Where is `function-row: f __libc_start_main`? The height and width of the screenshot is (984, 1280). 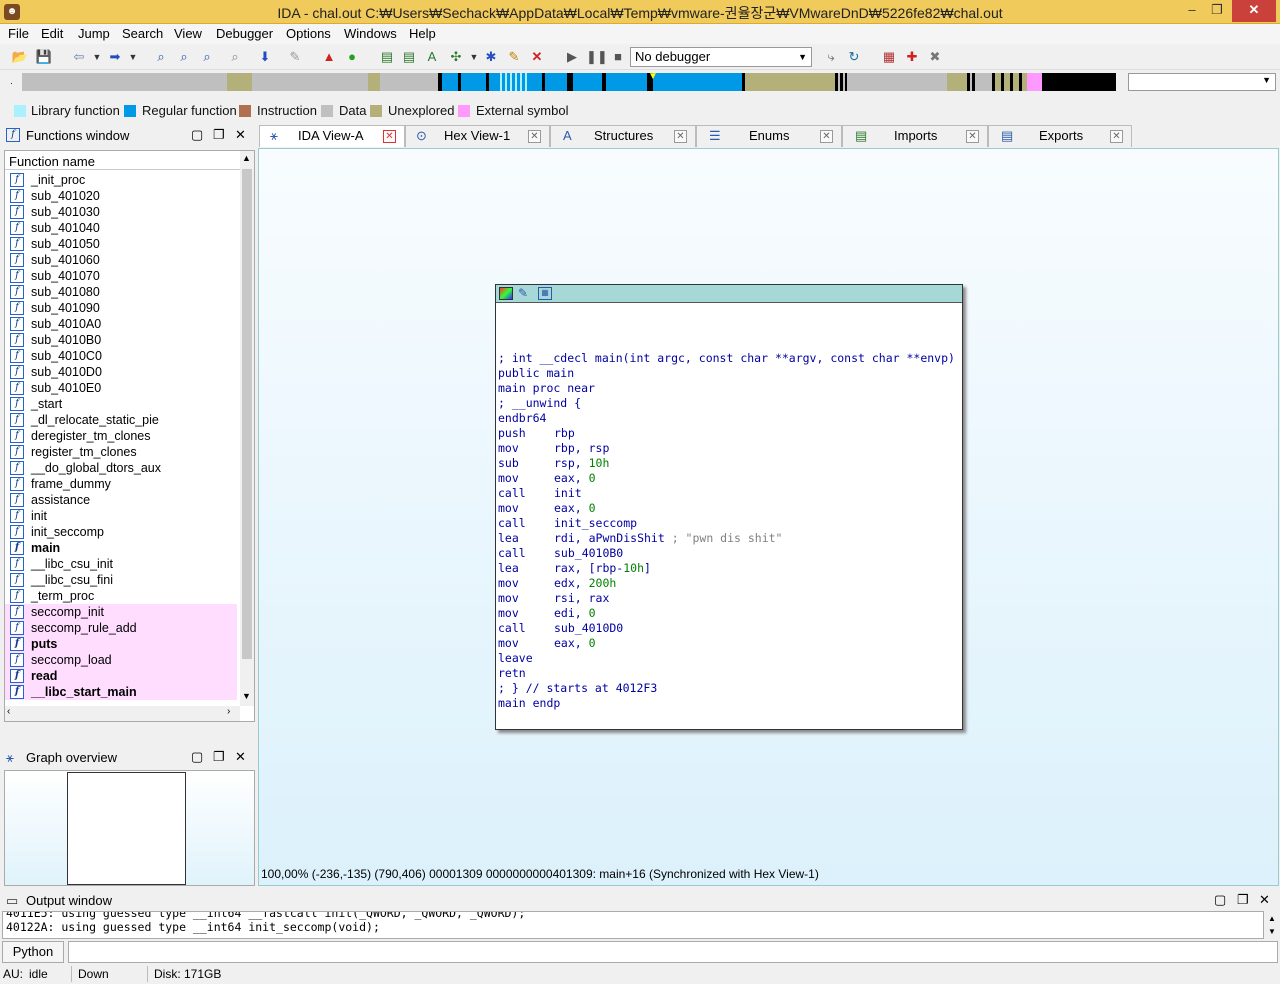
function-row: f __libc_start_main is located at coordinates (121, 692).